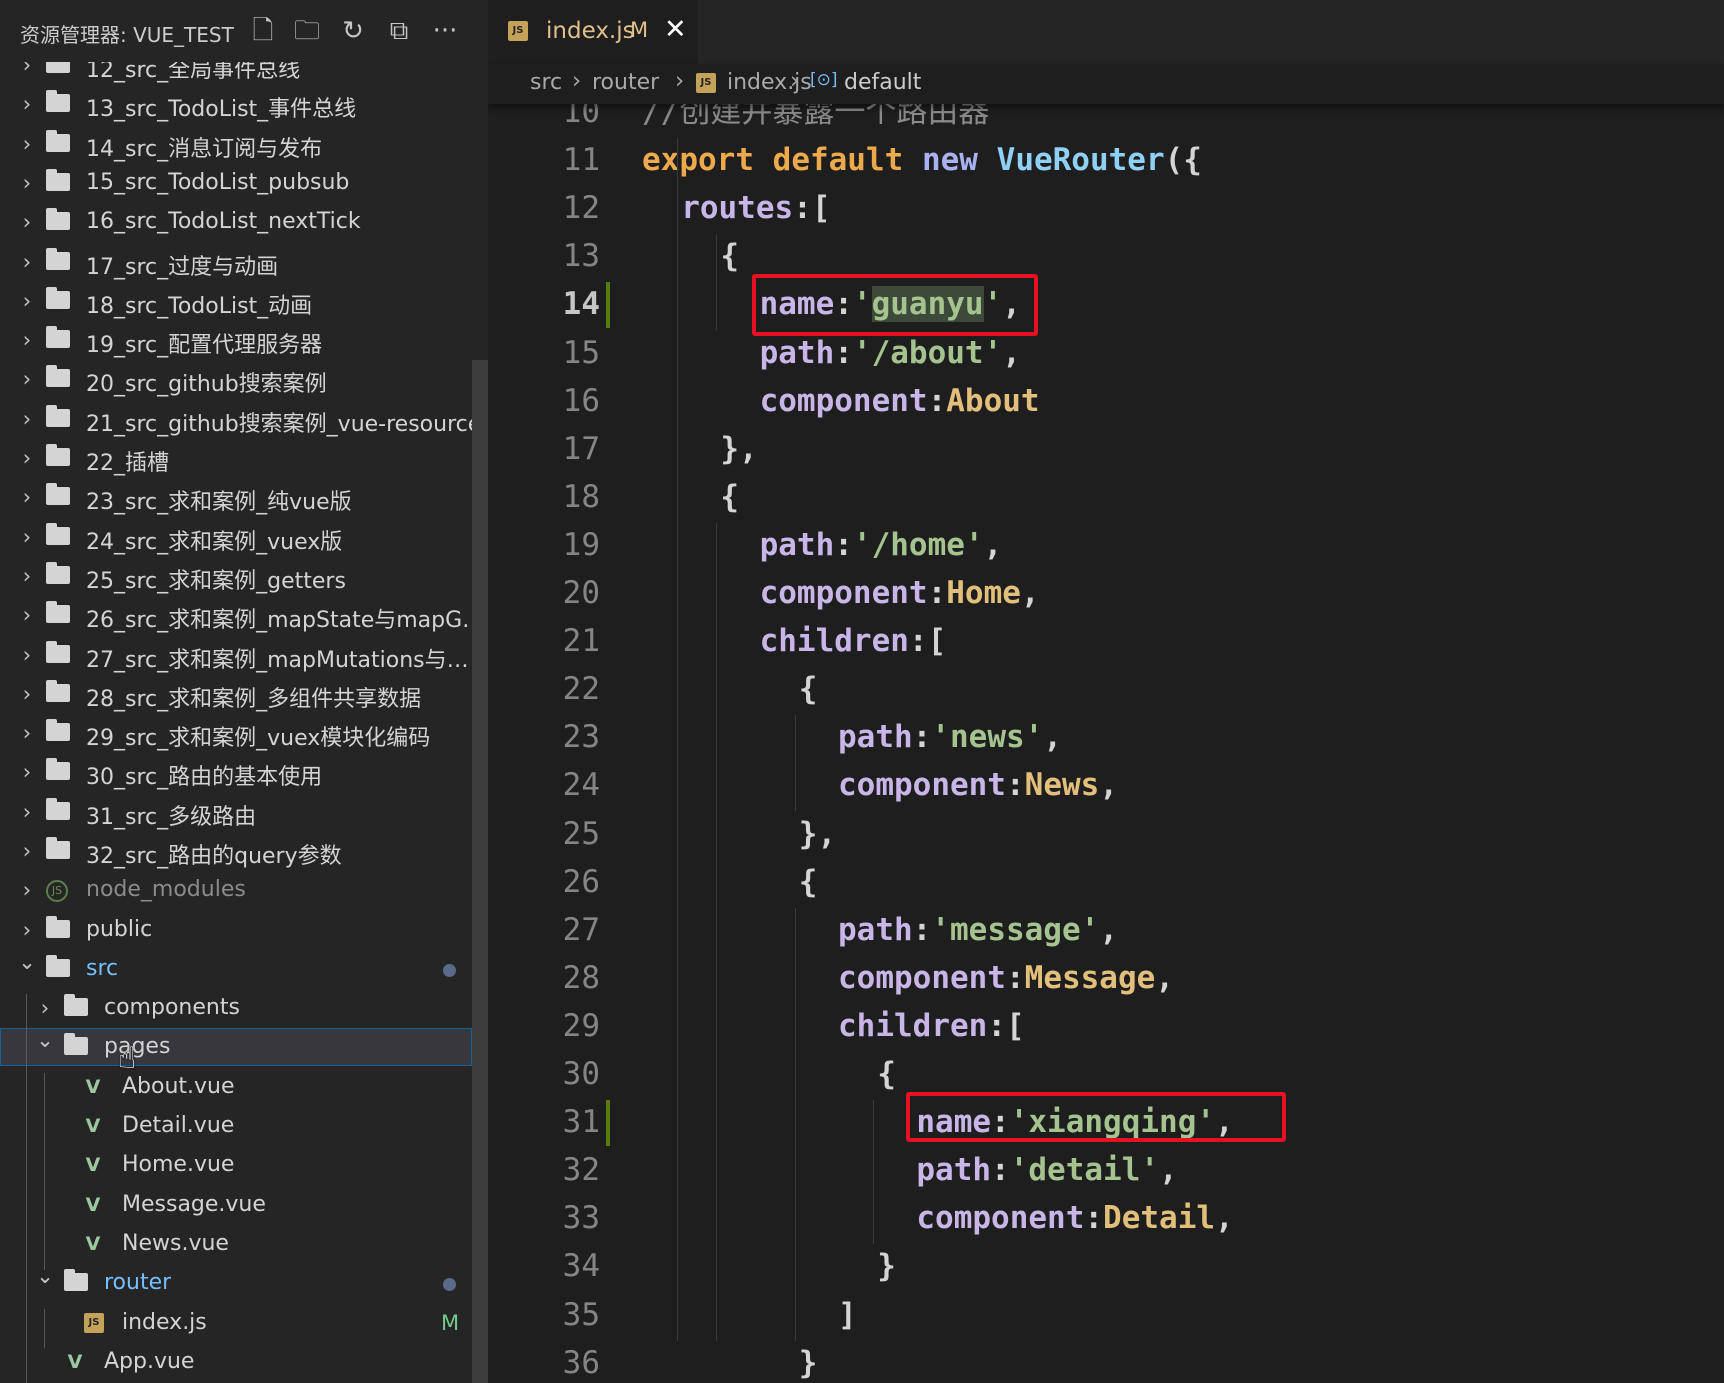 Image resolution: width=1724 pixels, height=1383 pixels. I want to click on symbol-icon: [⊙], so click(824, 80).